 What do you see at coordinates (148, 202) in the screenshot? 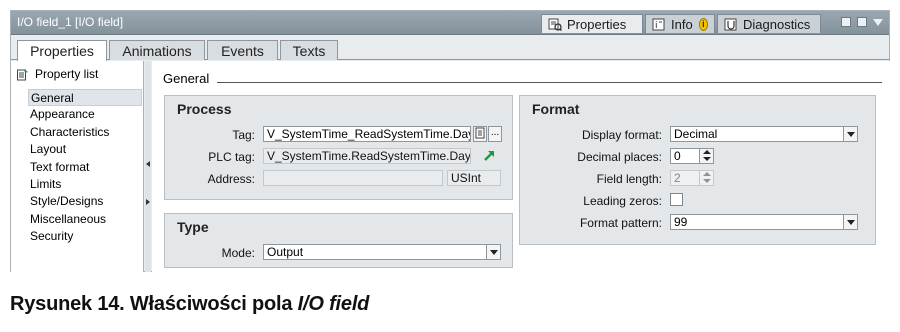
I see `expand-right-icon` at bounding box center [148, 202].